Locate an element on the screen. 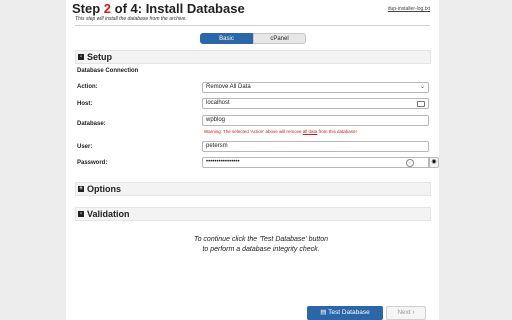 The height and width of the screenshot is (320, 512). test-database-button: ▤ Test Database is located at coordinates (345, 313).